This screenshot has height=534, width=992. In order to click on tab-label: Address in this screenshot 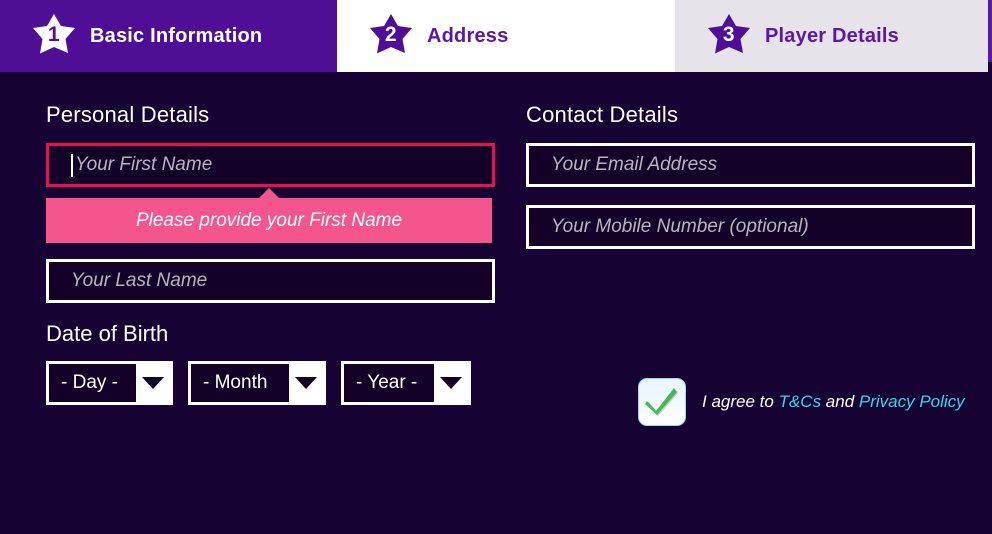, I will do `click(468, 35)`.